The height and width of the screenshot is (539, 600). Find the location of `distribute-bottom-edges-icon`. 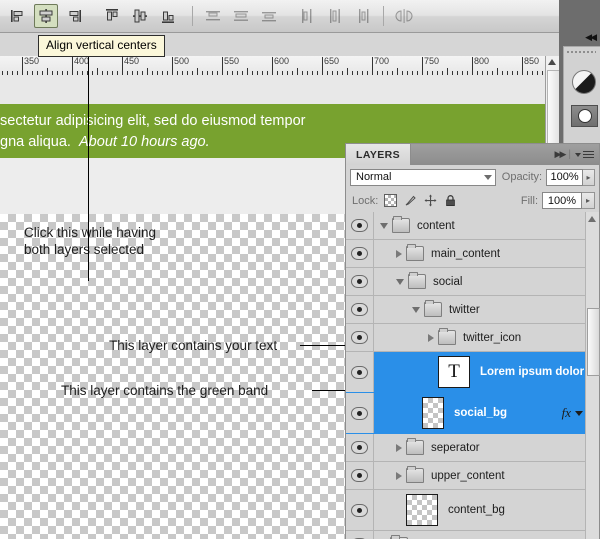

distribute-bottom-edges-icon is located at coordinates (269, 17).